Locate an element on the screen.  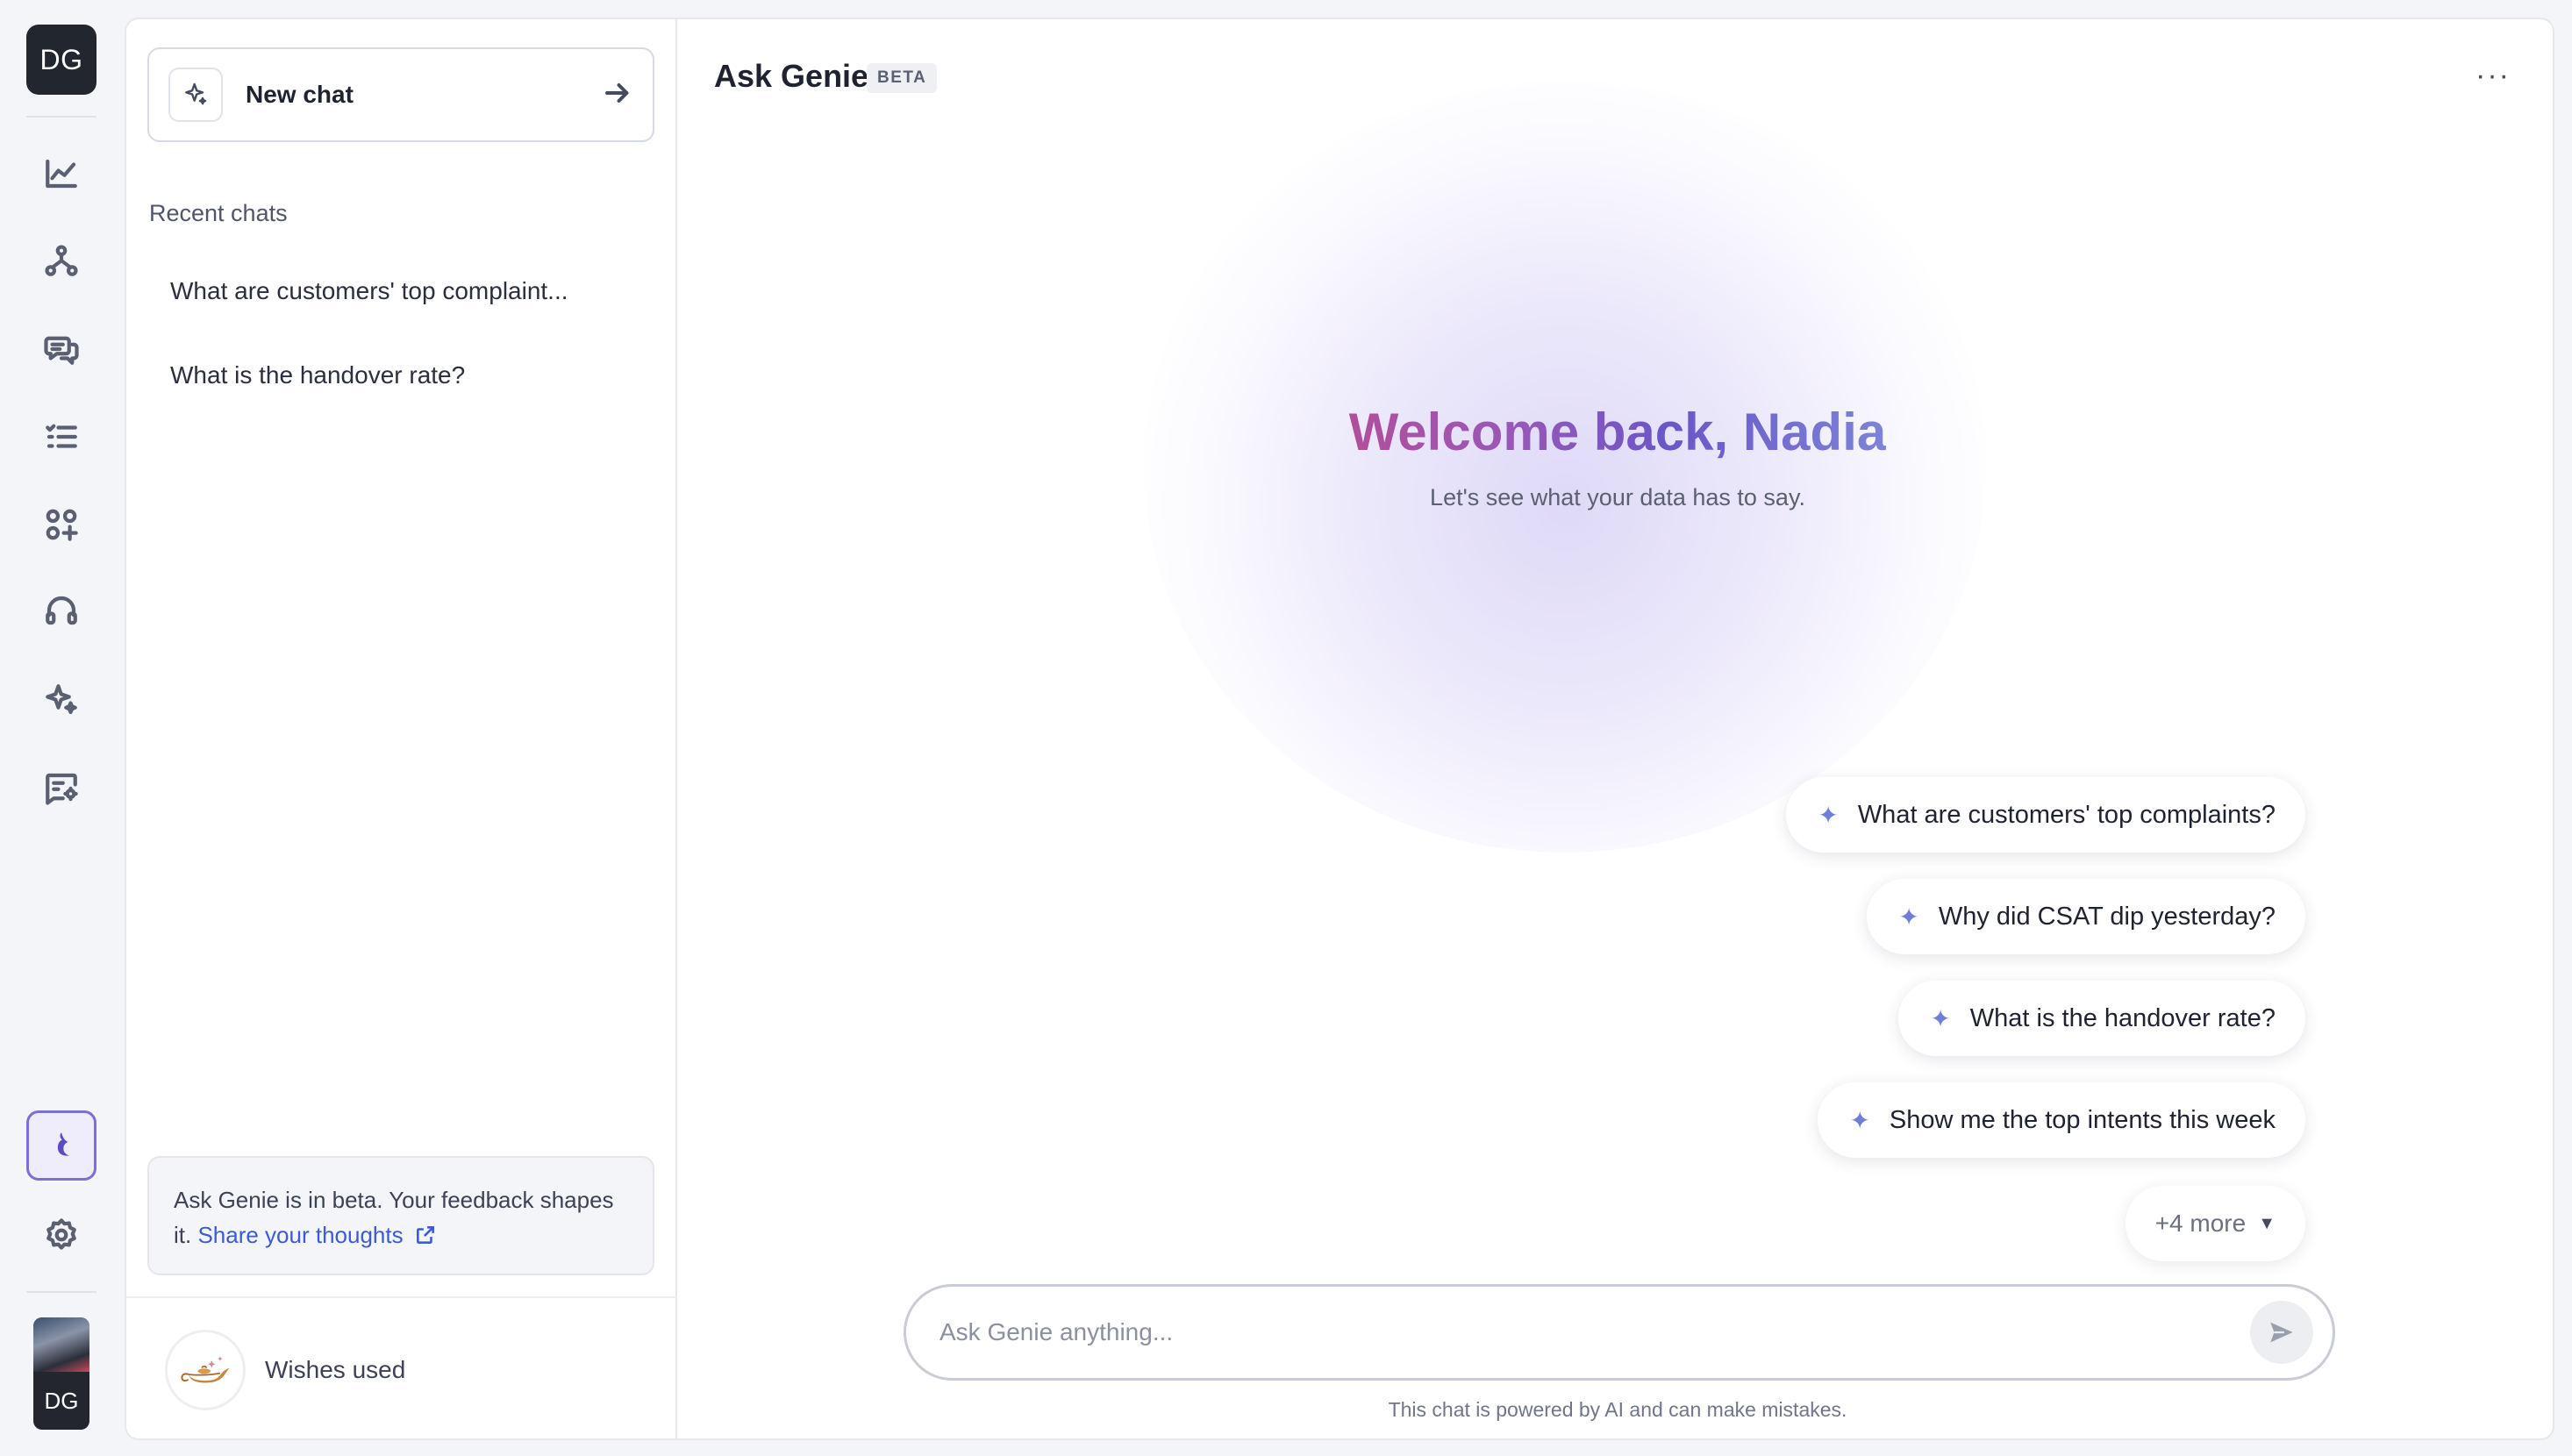
analytics-icon is located at coordinates (61, 173).